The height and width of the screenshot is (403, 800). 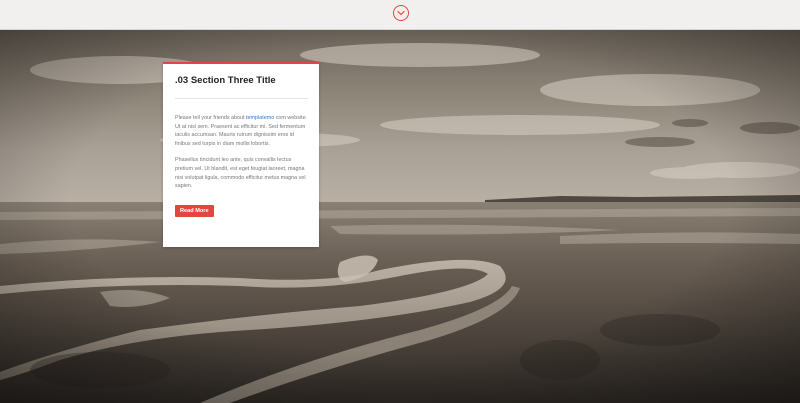 What do you see at coordinates (241, 98) in the screenshot?
I see `card-divider` at bounding box center [241, 98].